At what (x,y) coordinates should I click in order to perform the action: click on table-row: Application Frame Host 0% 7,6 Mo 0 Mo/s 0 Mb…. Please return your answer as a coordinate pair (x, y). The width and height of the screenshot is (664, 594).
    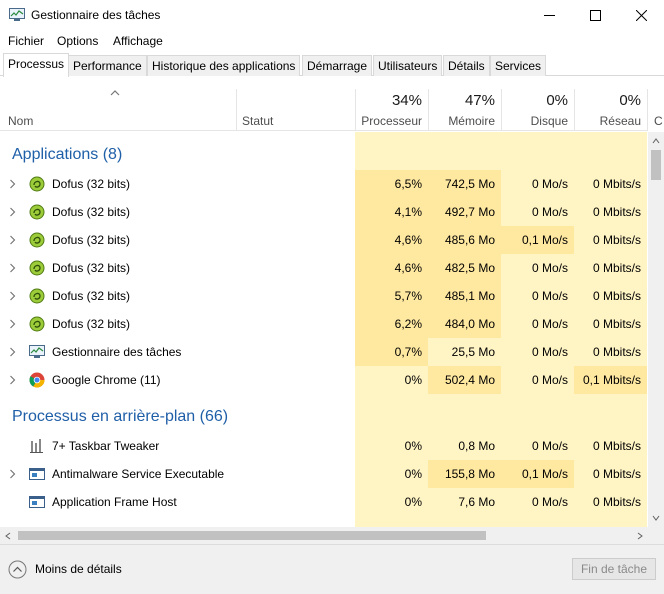
    Looking at the image, I should click on (324, 502).